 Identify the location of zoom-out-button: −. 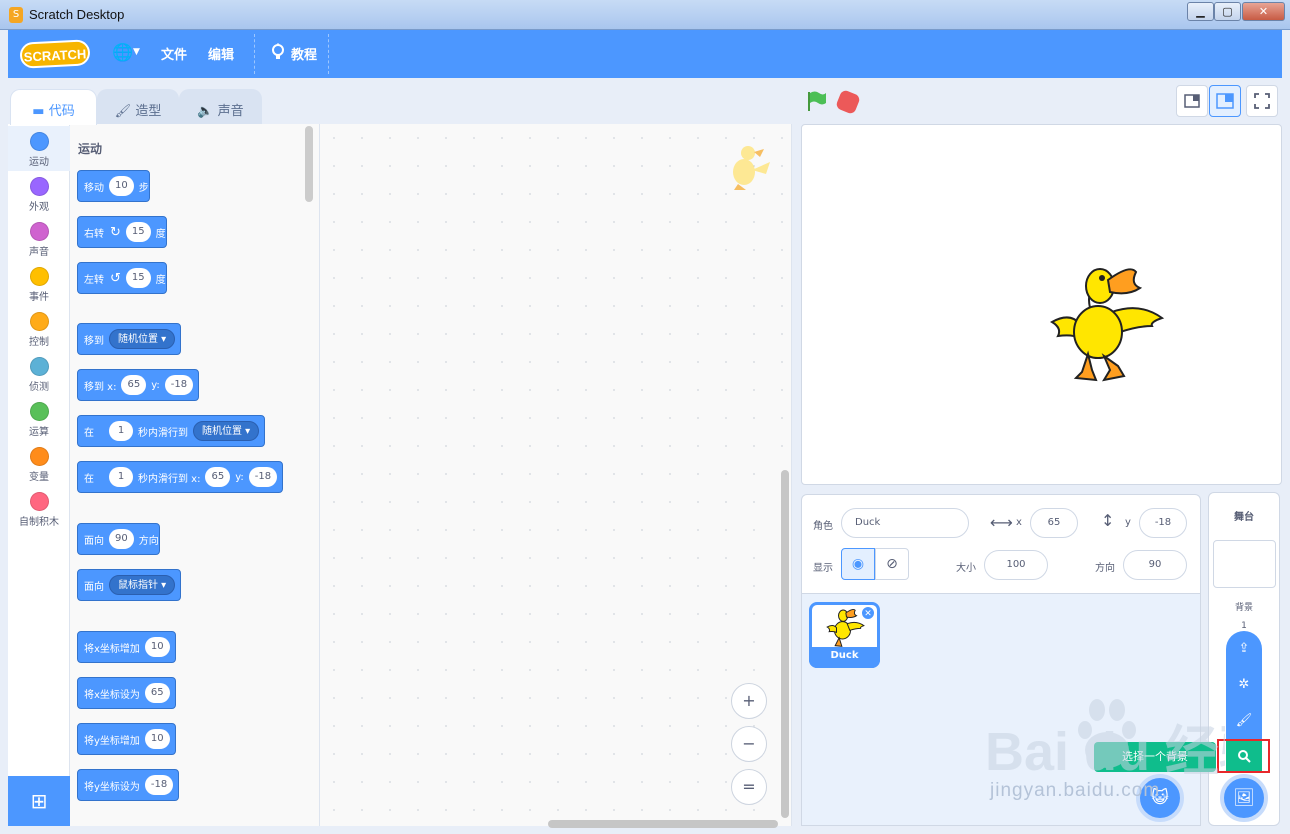
(749, 744).